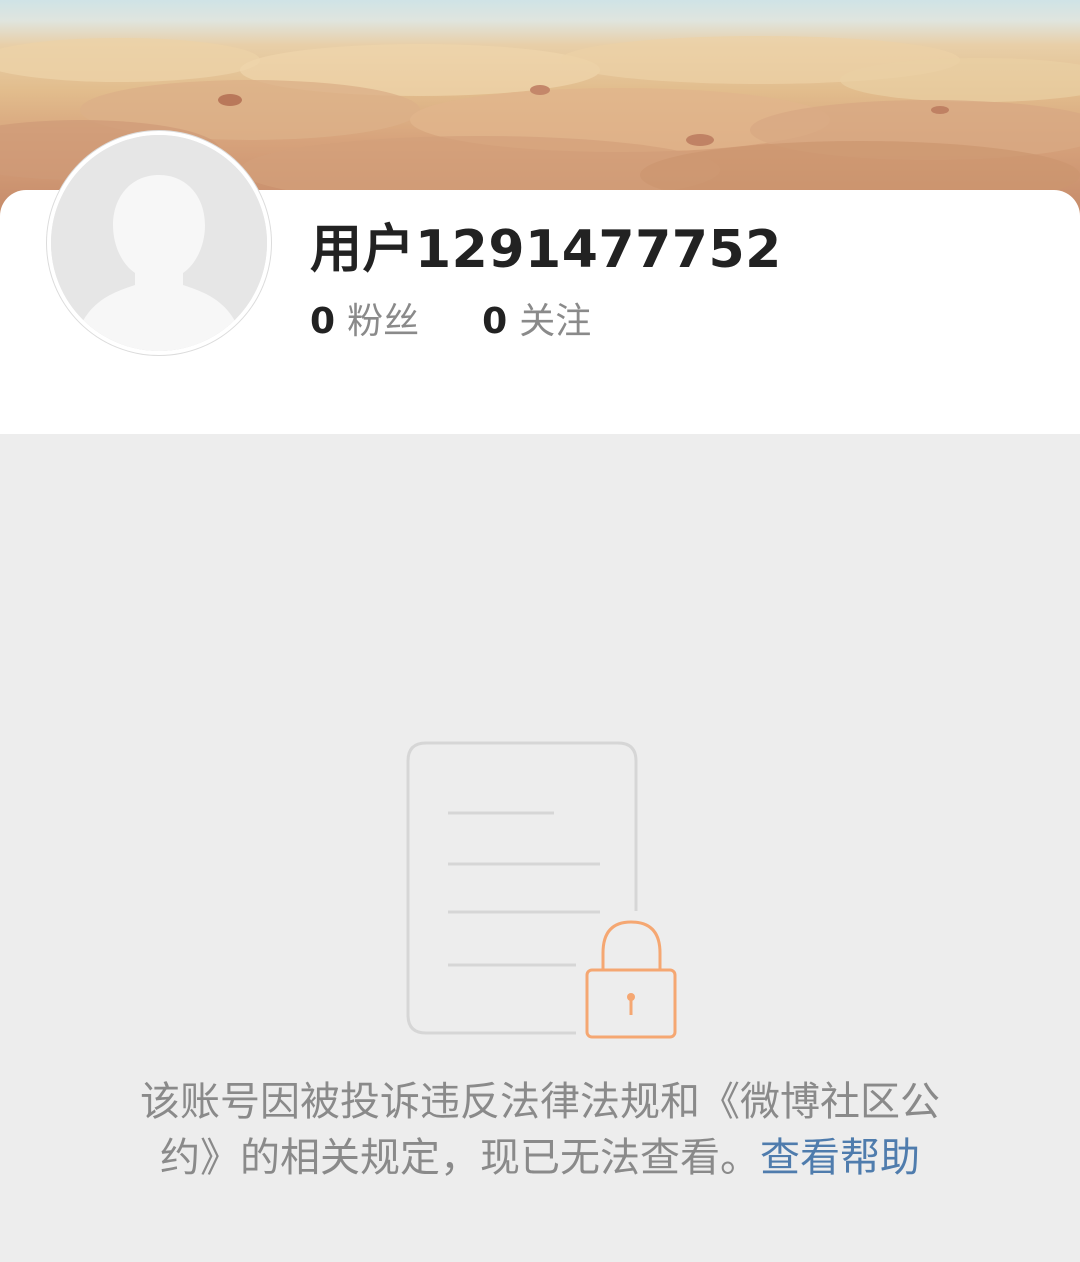 This screenshot has height=1262, width=1080. I want to click on avatar, so click(159, 243).